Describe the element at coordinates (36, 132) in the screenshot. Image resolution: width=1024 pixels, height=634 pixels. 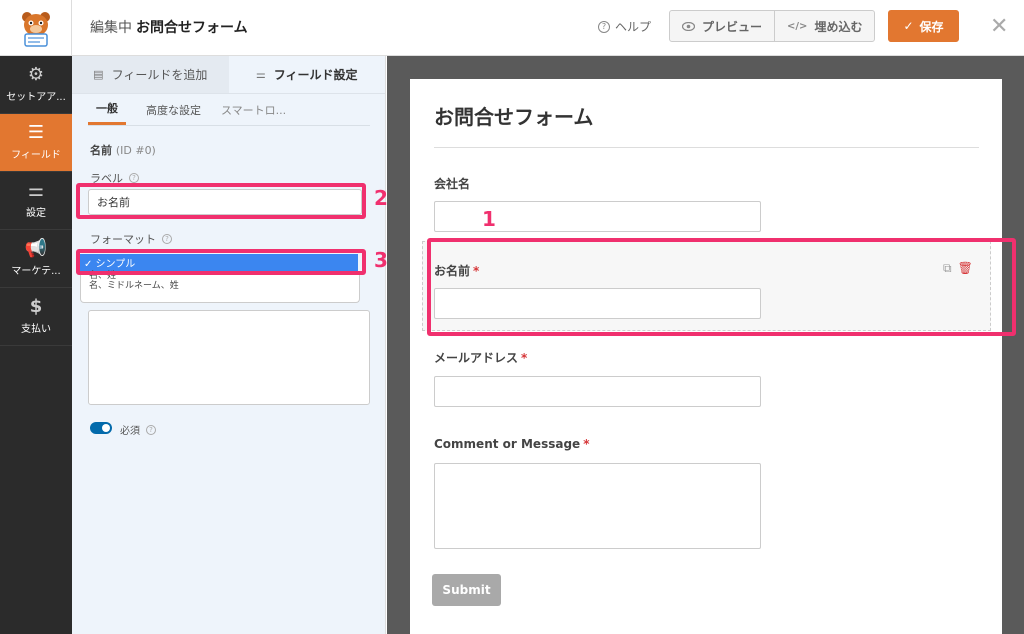
I see `fields-list-icon: ☰` at that location.